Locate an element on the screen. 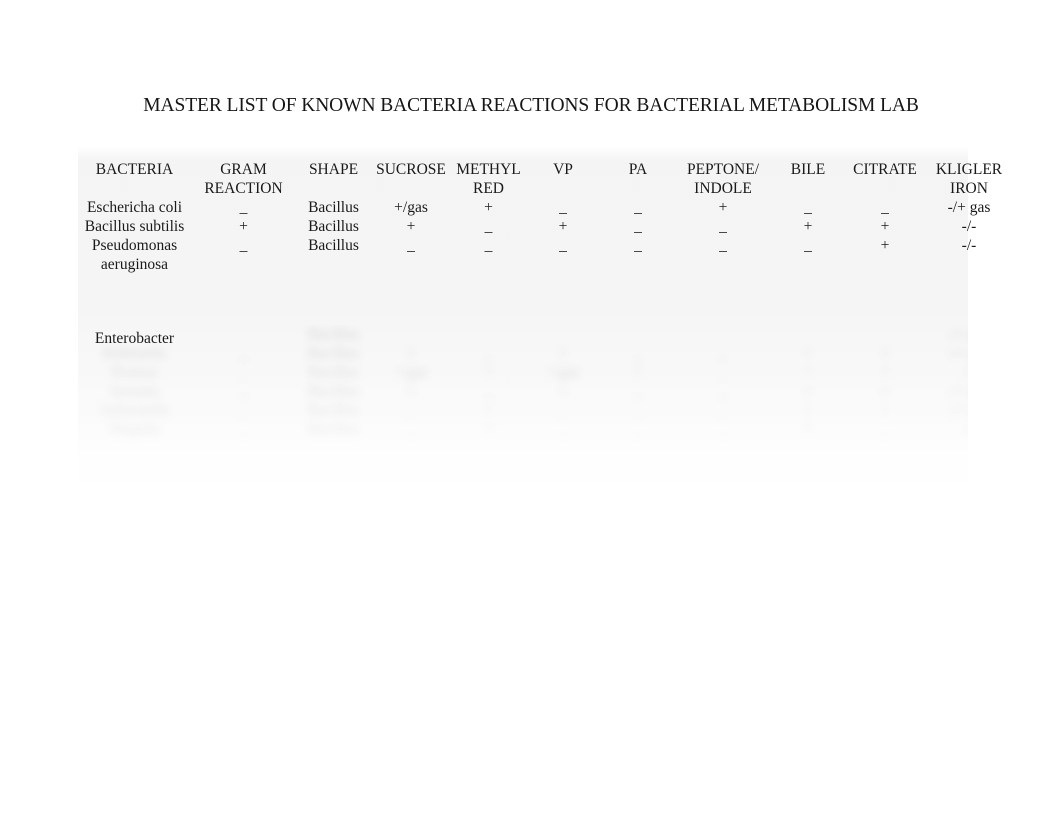 This screenshot has width=1062, height=822. cell-bacteria: Eschericha coli is located at coordinates (134, 207).